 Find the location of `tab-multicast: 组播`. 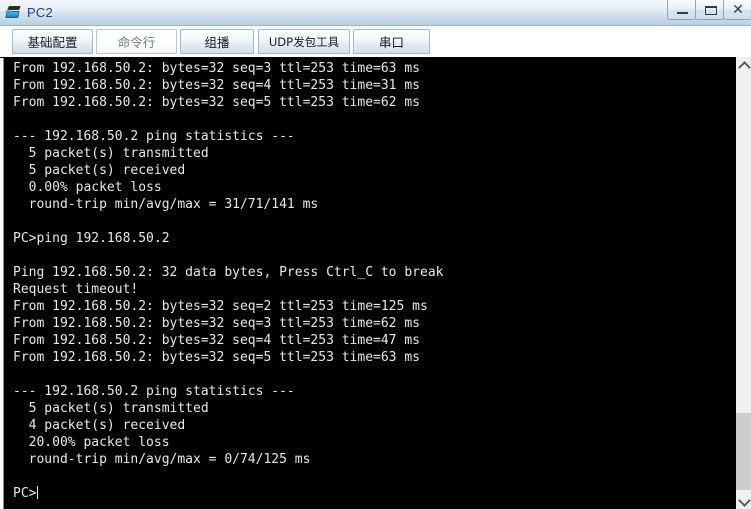

tab-multicast: 组播 is located at coordinates (217, 41).